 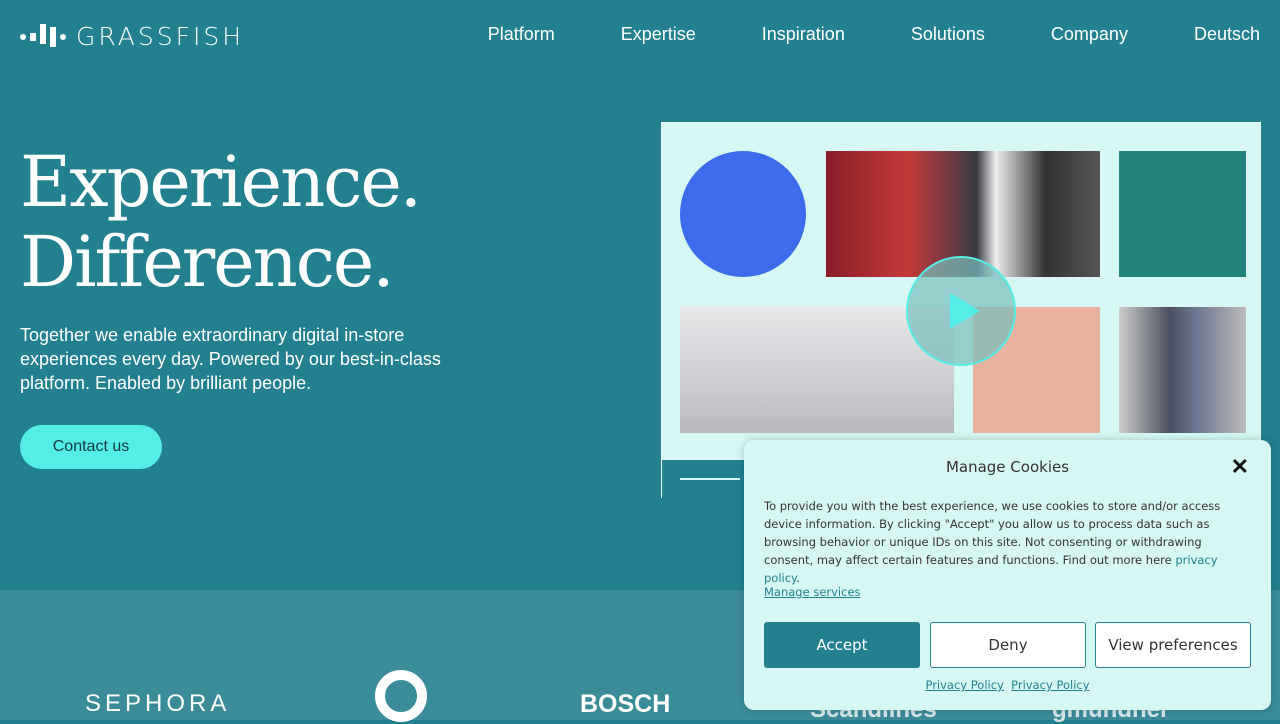 I want to click on teal-square, so click(x=1182, y=214).